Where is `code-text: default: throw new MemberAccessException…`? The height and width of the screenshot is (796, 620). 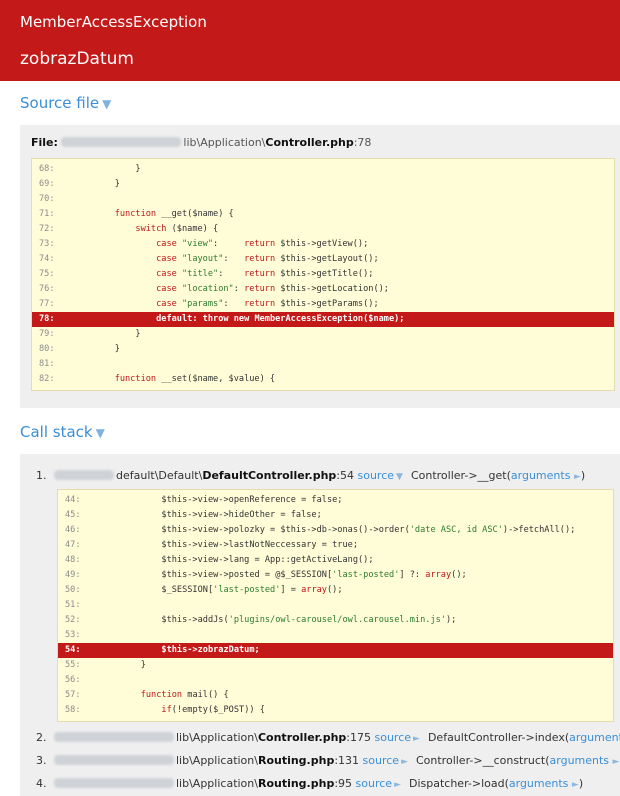 code-text: default: throw new MemberAccessException… is located at coordinates (280, 319).